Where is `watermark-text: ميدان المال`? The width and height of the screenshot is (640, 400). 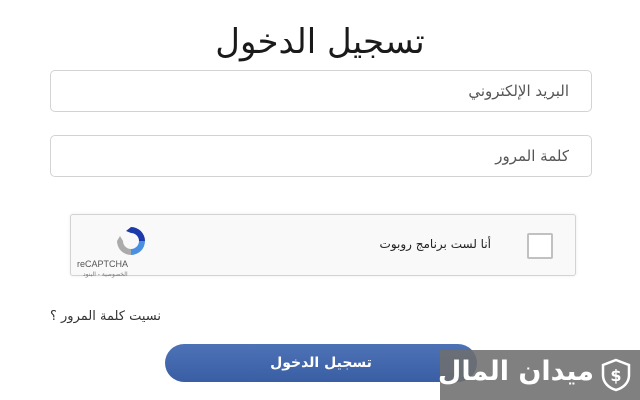
watermark-text: ميدان المال is located at coordinates (515, 371).